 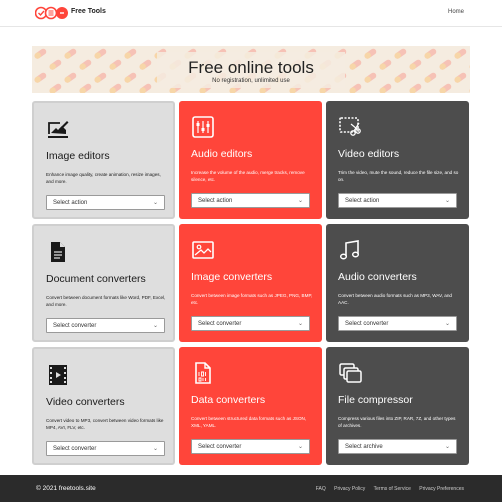 I want to click on card-title: Image editors, so click(x=78, y=156).